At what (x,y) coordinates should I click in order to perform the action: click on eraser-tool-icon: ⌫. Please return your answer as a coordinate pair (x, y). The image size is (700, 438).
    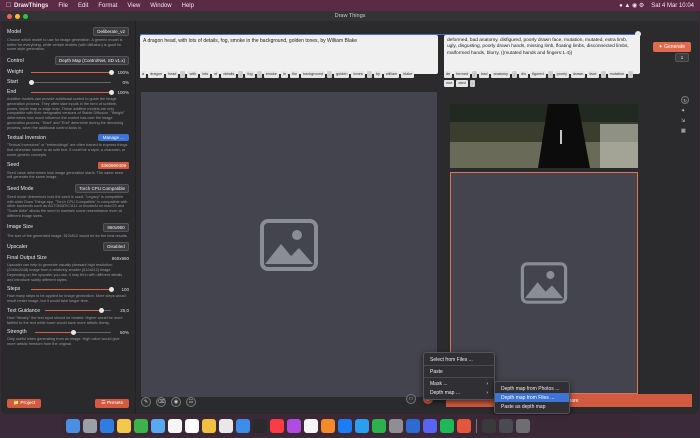
    Looking at the image, I should click on (161, 402).